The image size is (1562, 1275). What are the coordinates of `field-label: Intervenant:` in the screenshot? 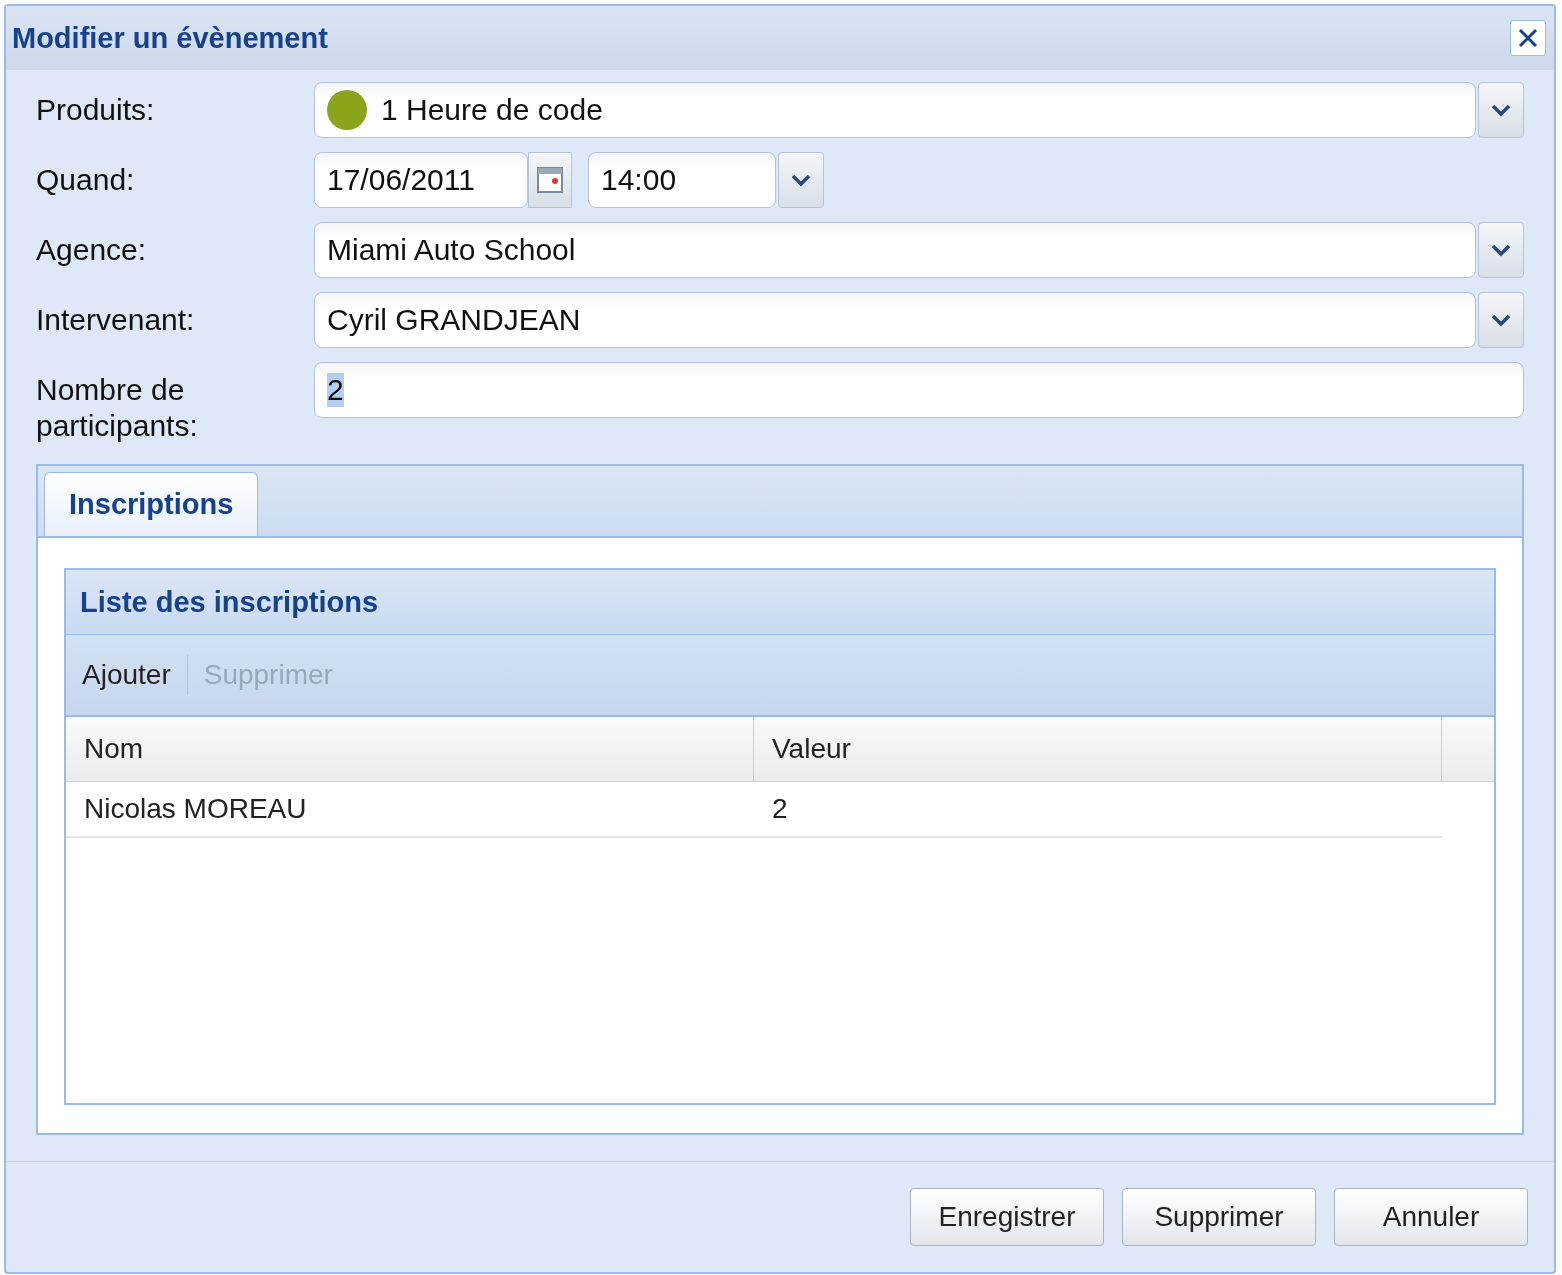 It's located at (116, 320).